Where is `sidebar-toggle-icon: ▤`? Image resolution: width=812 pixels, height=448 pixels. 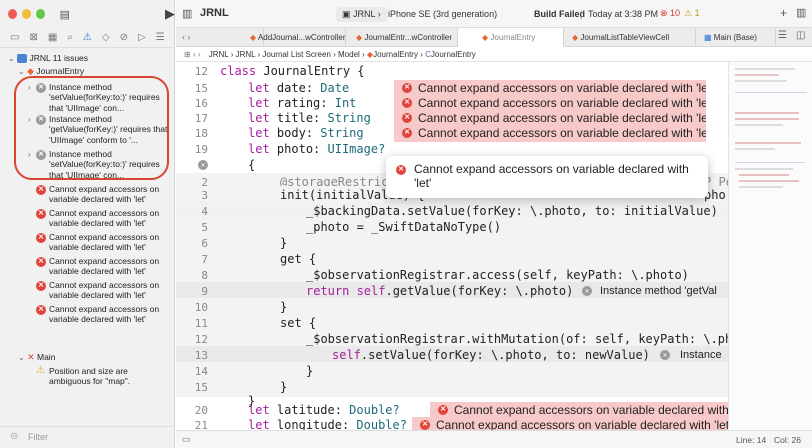 sidebar-toggle-icon: ▤ is located at coordinates (65, 14).